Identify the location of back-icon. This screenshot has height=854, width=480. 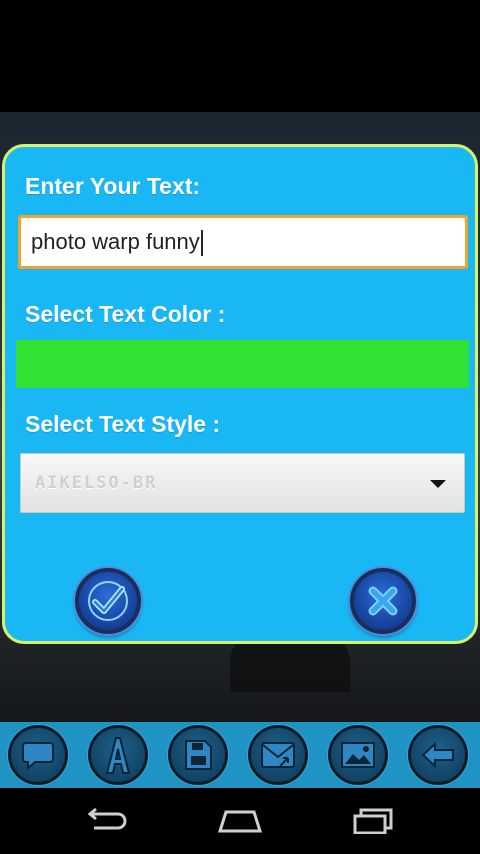
(437, 755).